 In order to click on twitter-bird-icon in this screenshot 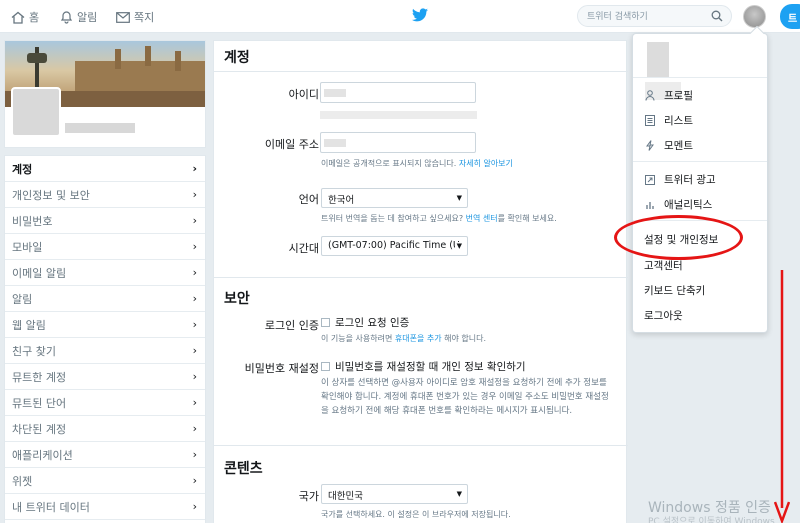, I will do `click(420, 16)`.